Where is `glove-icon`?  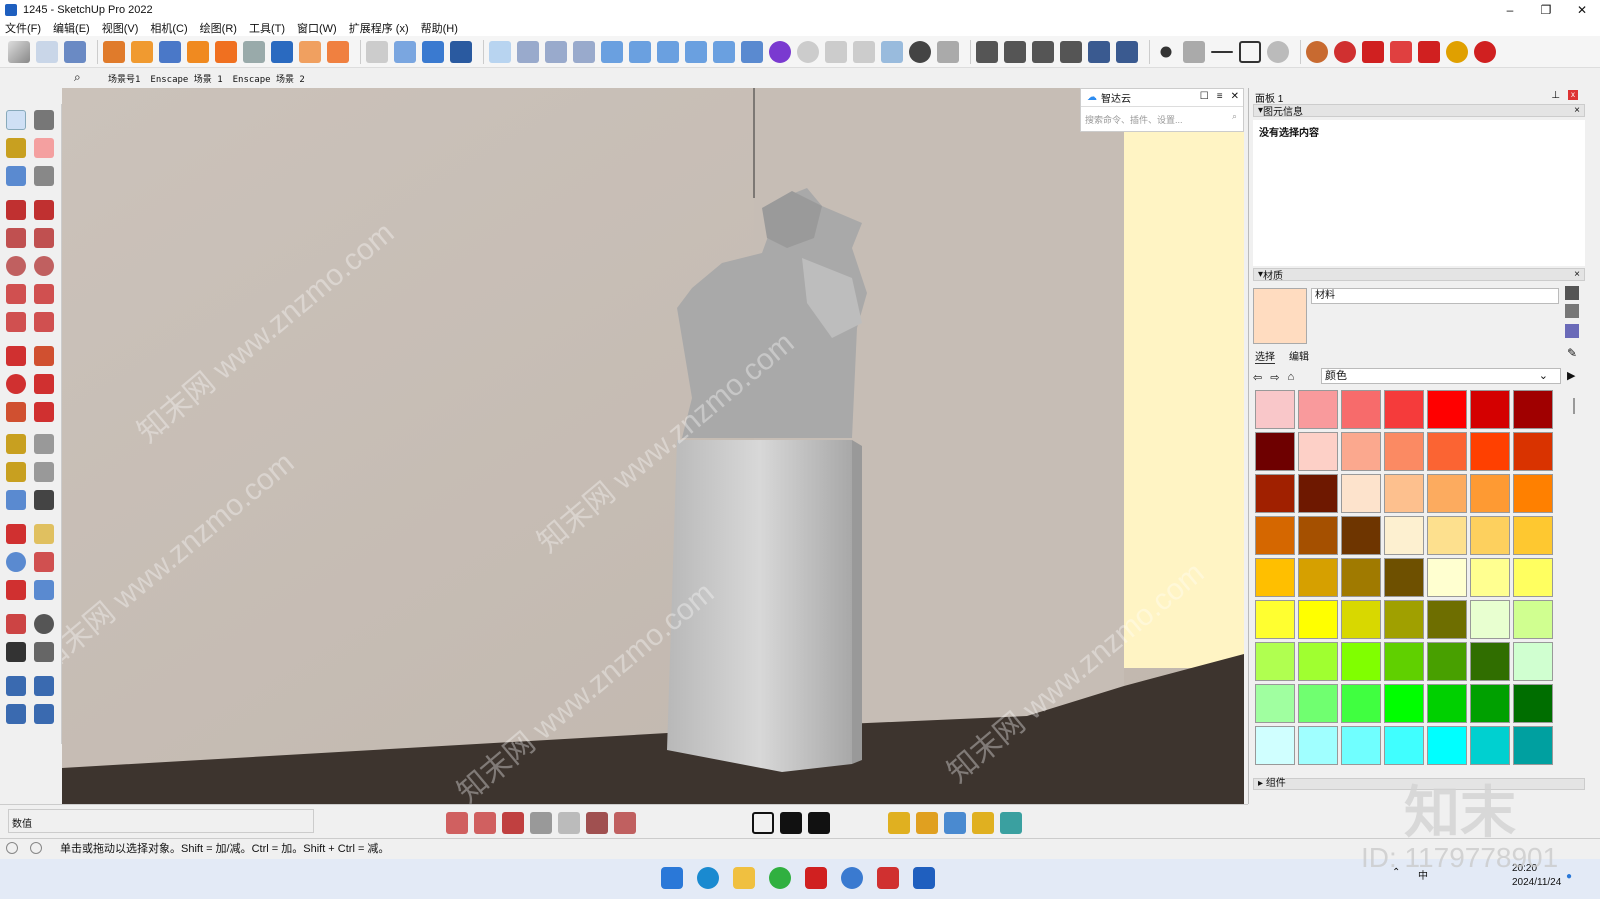 glove-icon is located at coordinates (569, 823).